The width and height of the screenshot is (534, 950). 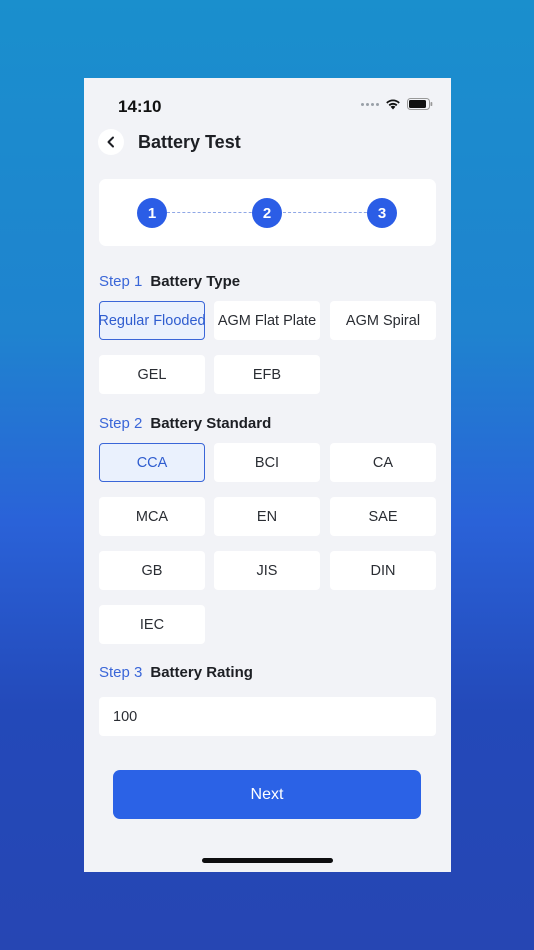 What do you see at coordinates (383, 462) in the screenshot?
I see `battery-standard-option: CA` at bounding box center [383, 462].